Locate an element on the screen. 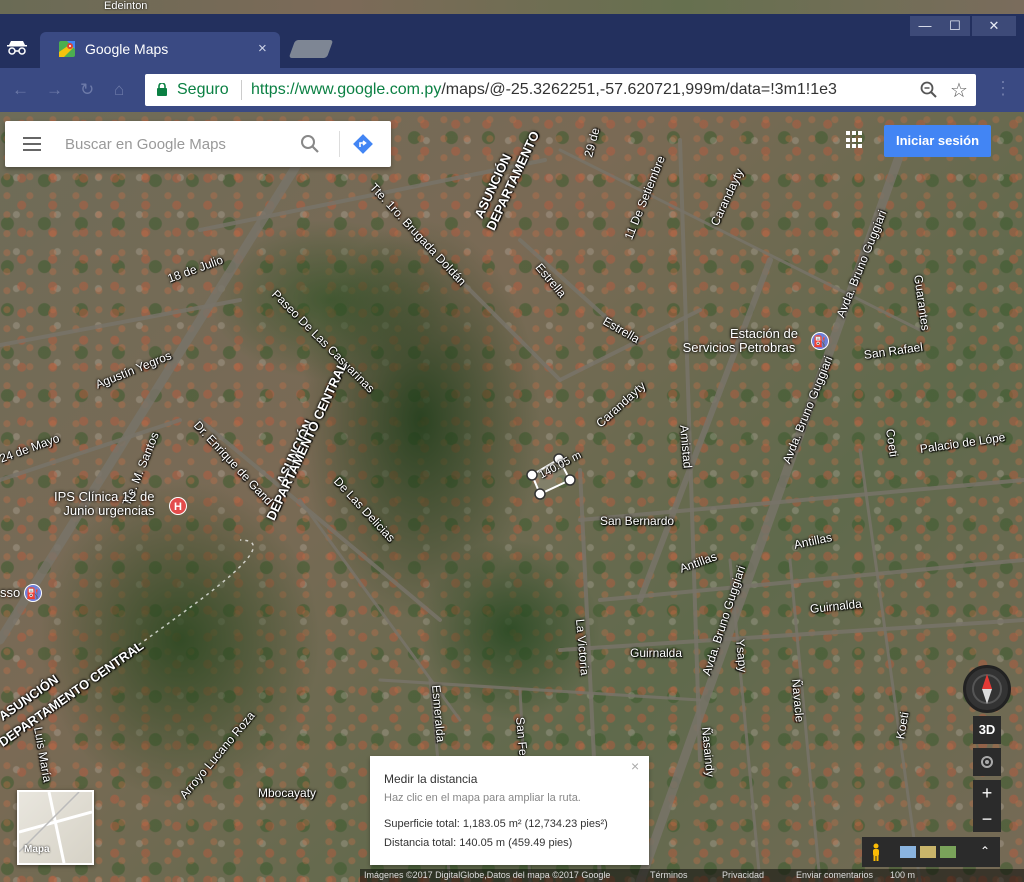 The width and height of the screenshot is (1024, 882). lock-icon is located at coordinates (162, 89).